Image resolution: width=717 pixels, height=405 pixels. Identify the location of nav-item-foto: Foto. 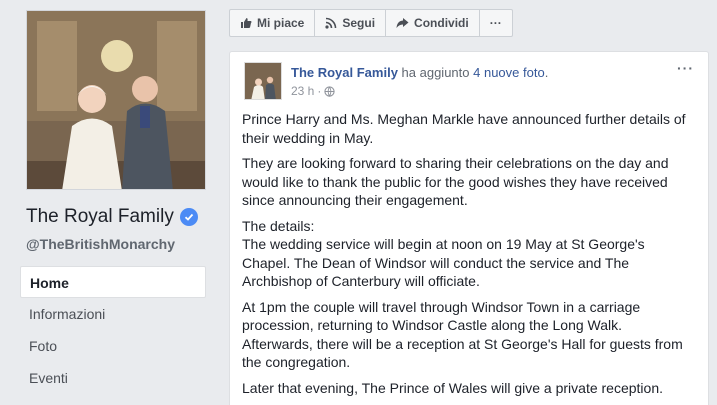
(113, 346).